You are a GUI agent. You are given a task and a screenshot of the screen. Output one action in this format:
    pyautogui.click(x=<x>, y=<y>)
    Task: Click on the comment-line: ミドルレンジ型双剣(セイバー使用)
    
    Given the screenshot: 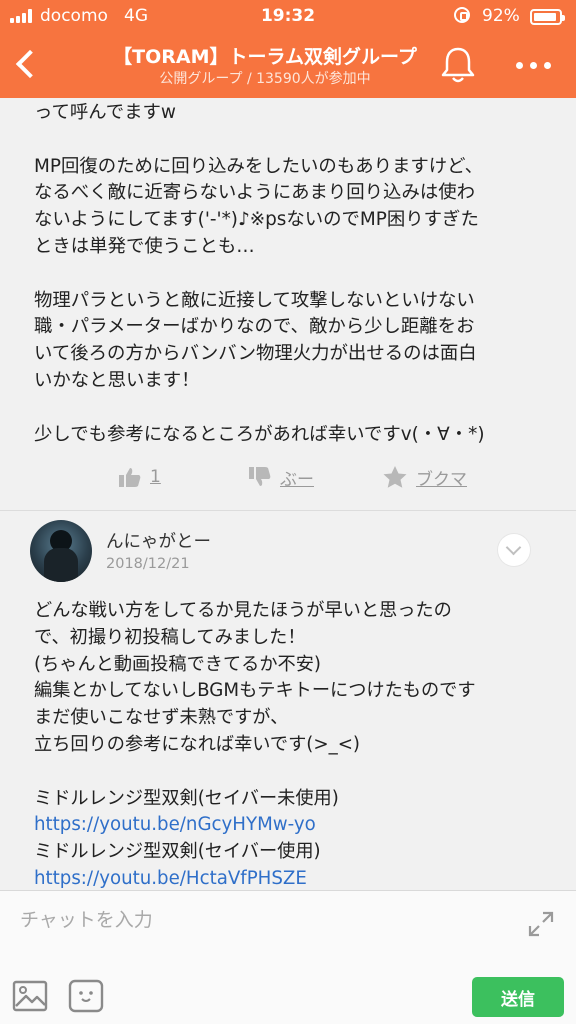 What is the action you would take?
    pyautogui.click(x=177, y=852)
    